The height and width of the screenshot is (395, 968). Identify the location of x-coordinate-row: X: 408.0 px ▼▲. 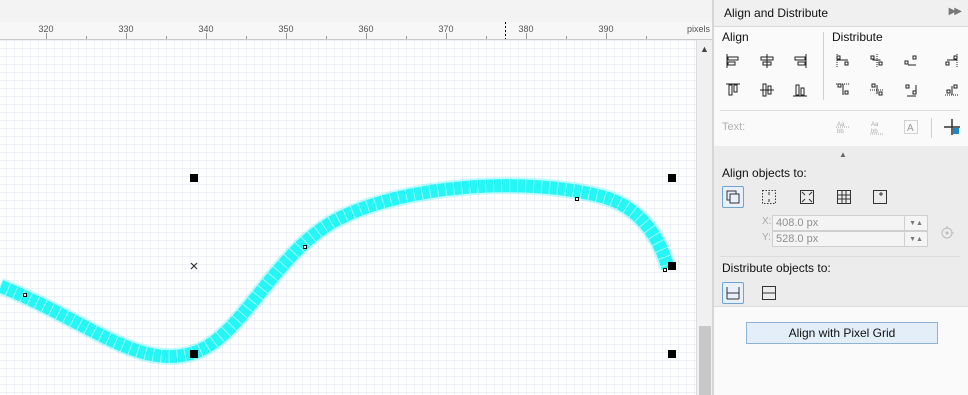
(847, 223).